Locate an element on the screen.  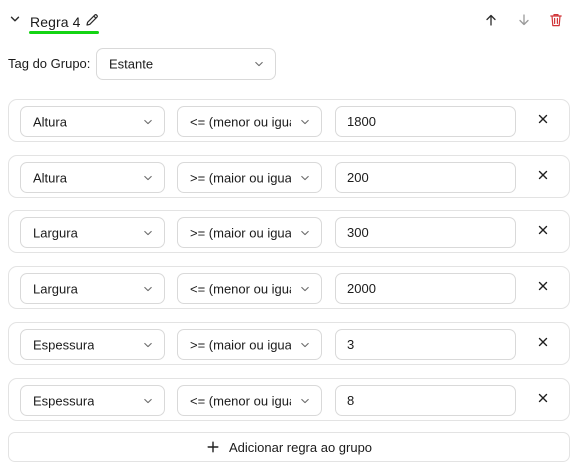
condition-row: Largura <= (menor ou igual) 2000 is located at coordinates (289, 287).